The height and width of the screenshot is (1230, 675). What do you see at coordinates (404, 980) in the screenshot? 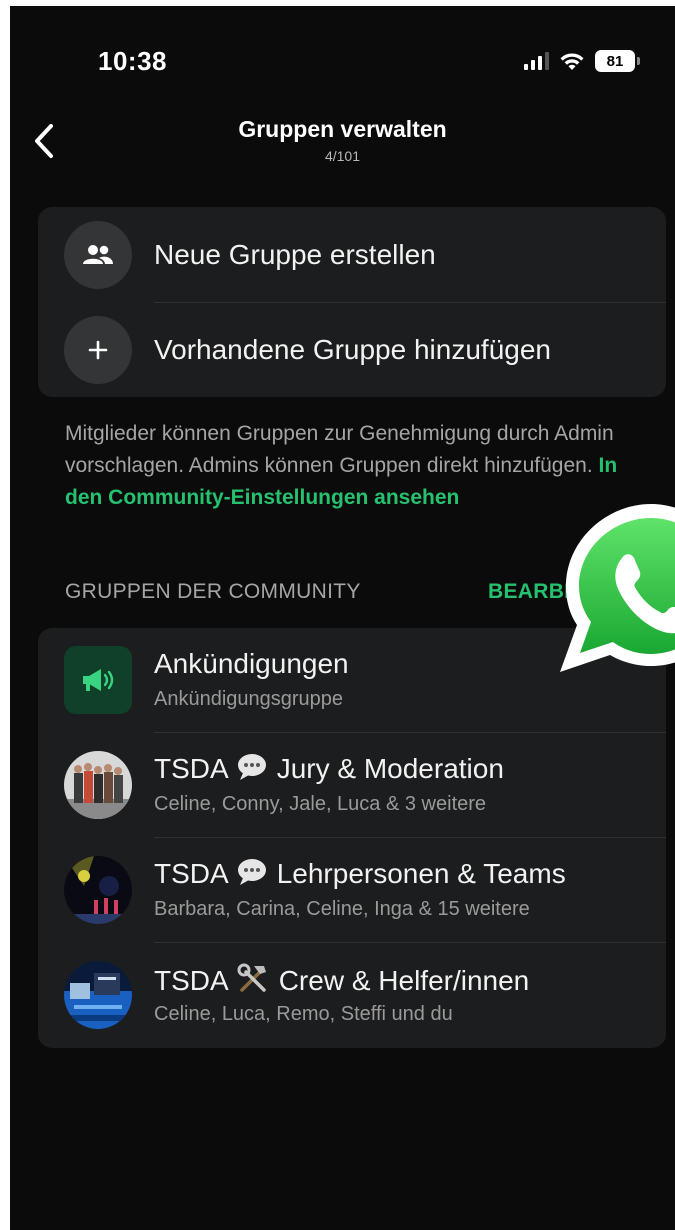
I see `group-name-suffix: Crew & Helfer/innen` at bounding box center [404, 980].